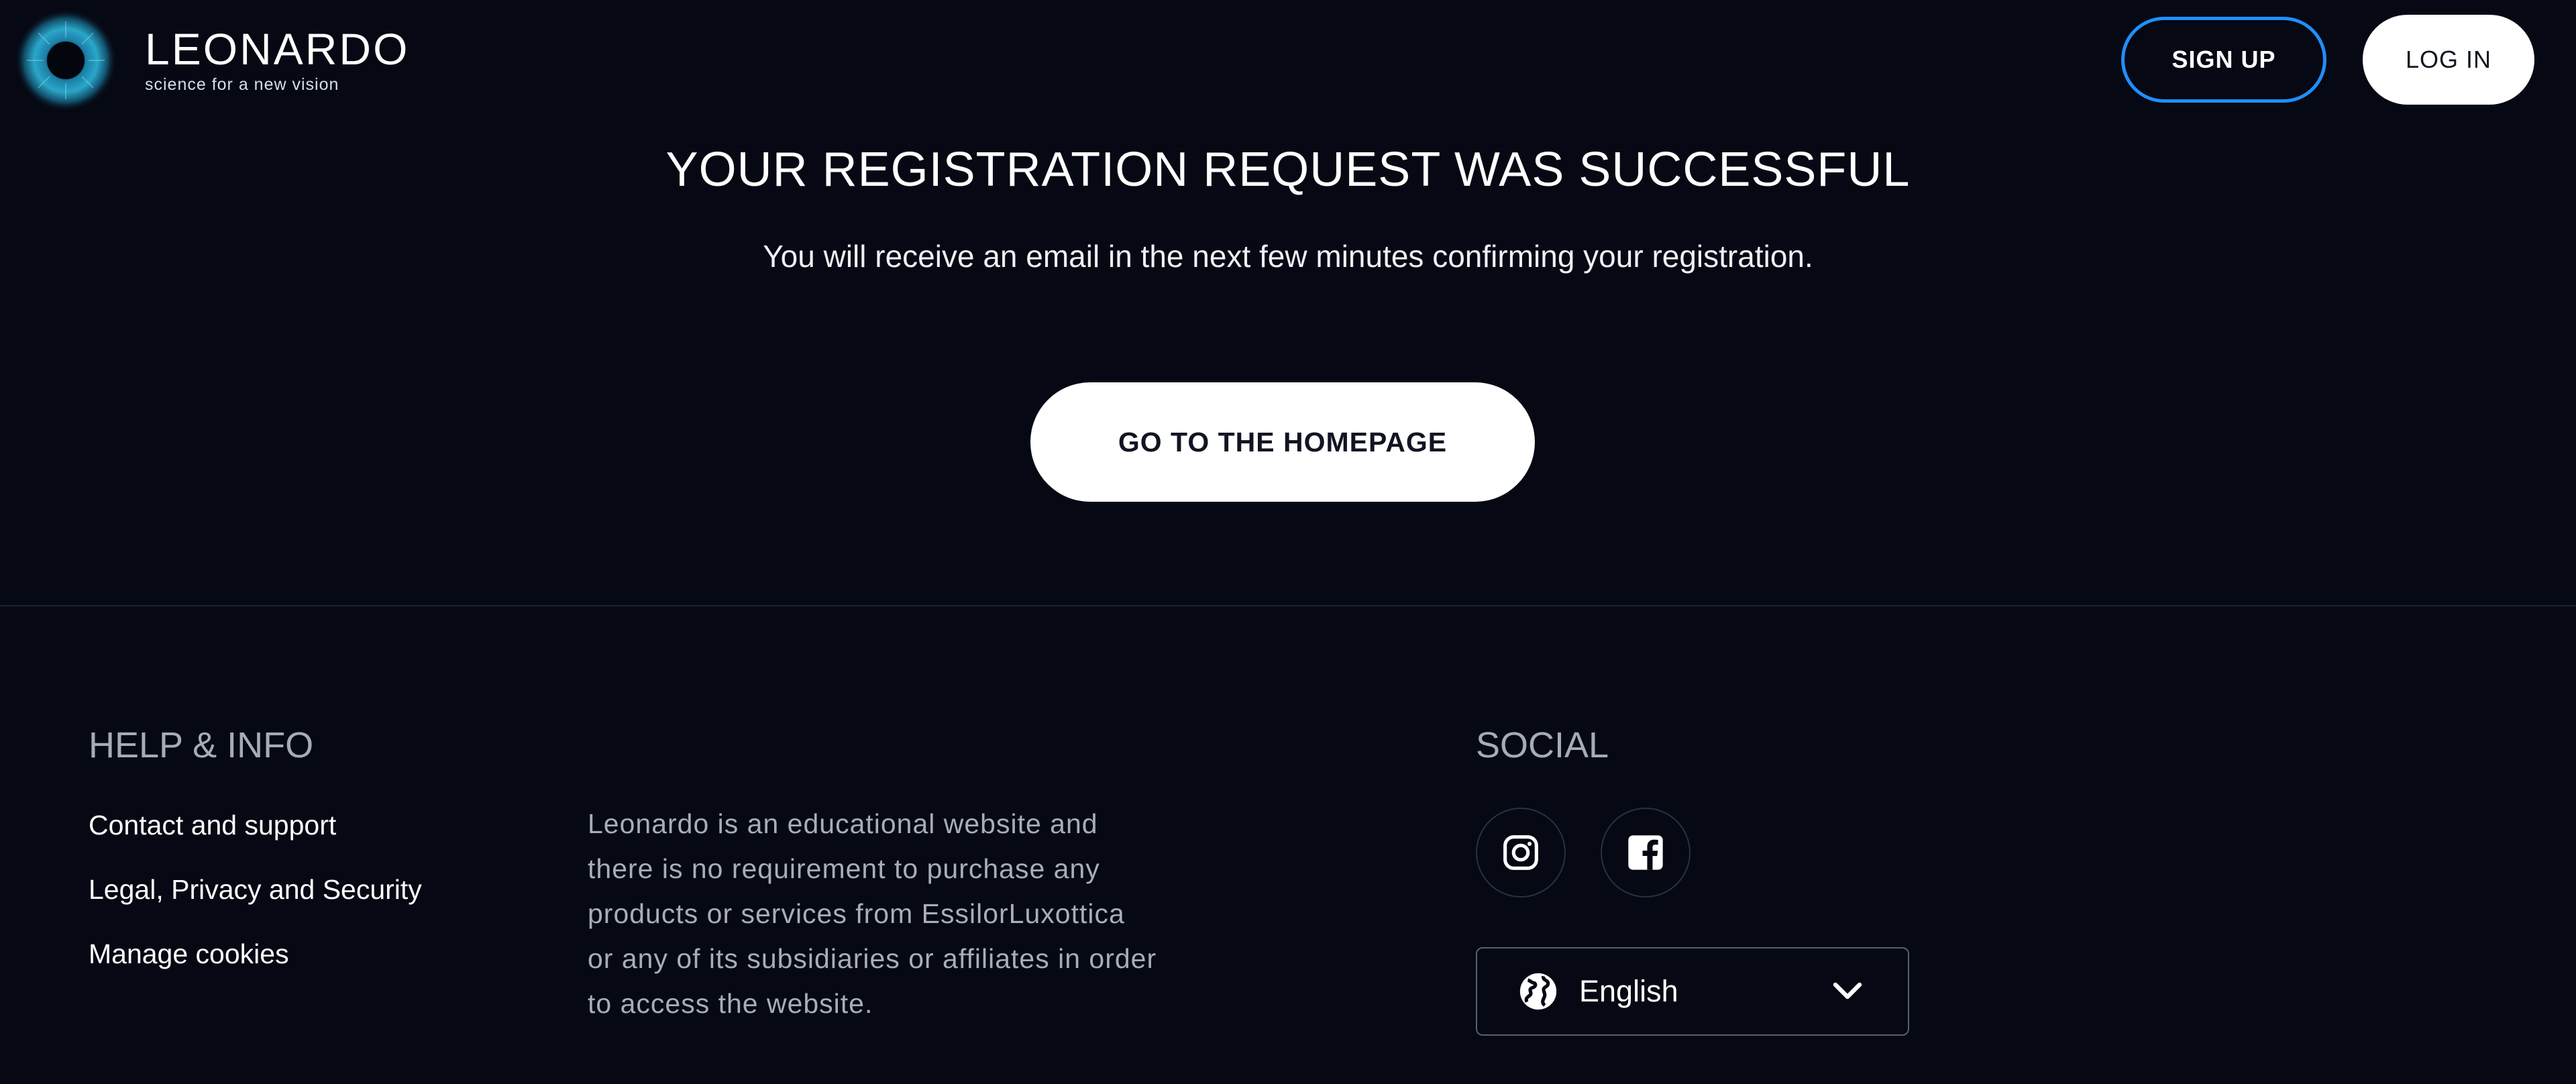 The image size is (2576, 1084). Describe the element at coordinates (1288, 606) in the screenshot. I see `footer-divider` at that location.